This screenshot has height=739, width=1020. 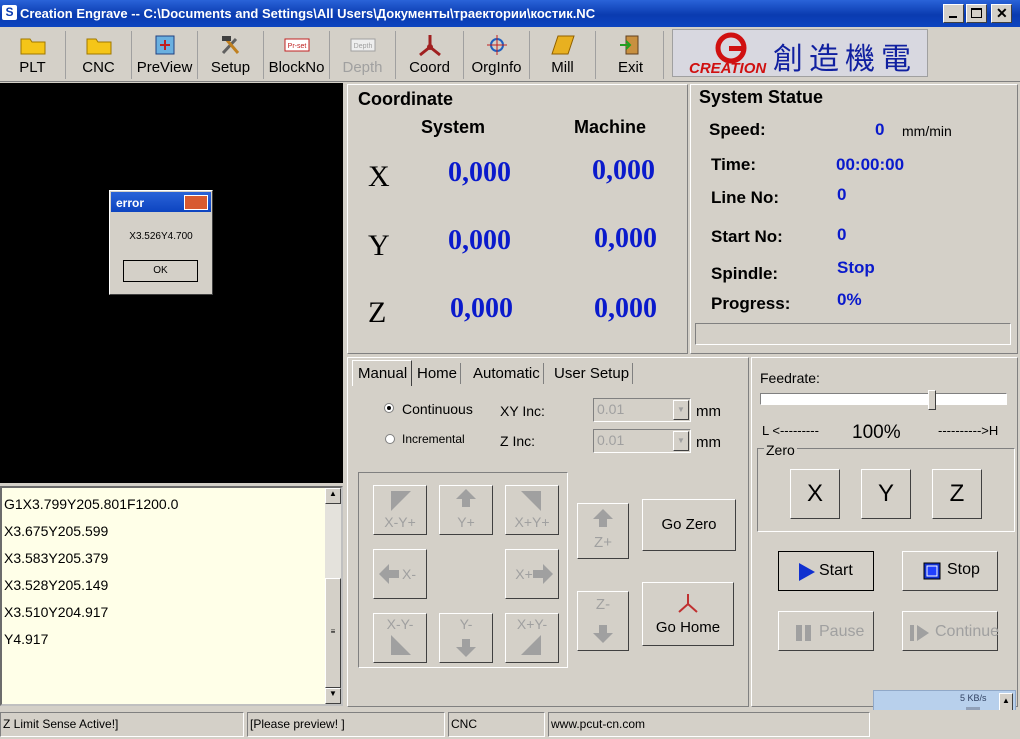 What do you see at coordinates (625, 238) in the screenshot?
I see `y-machine-value: 0,000` at bounding box center [625, 238].